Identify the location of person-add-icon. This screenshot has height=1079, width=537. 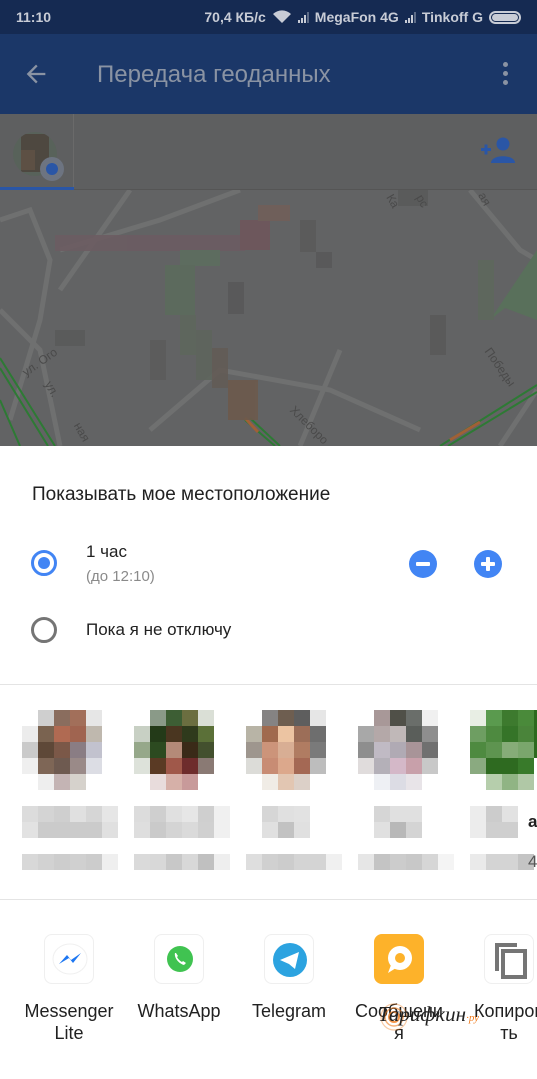
(498, 150).